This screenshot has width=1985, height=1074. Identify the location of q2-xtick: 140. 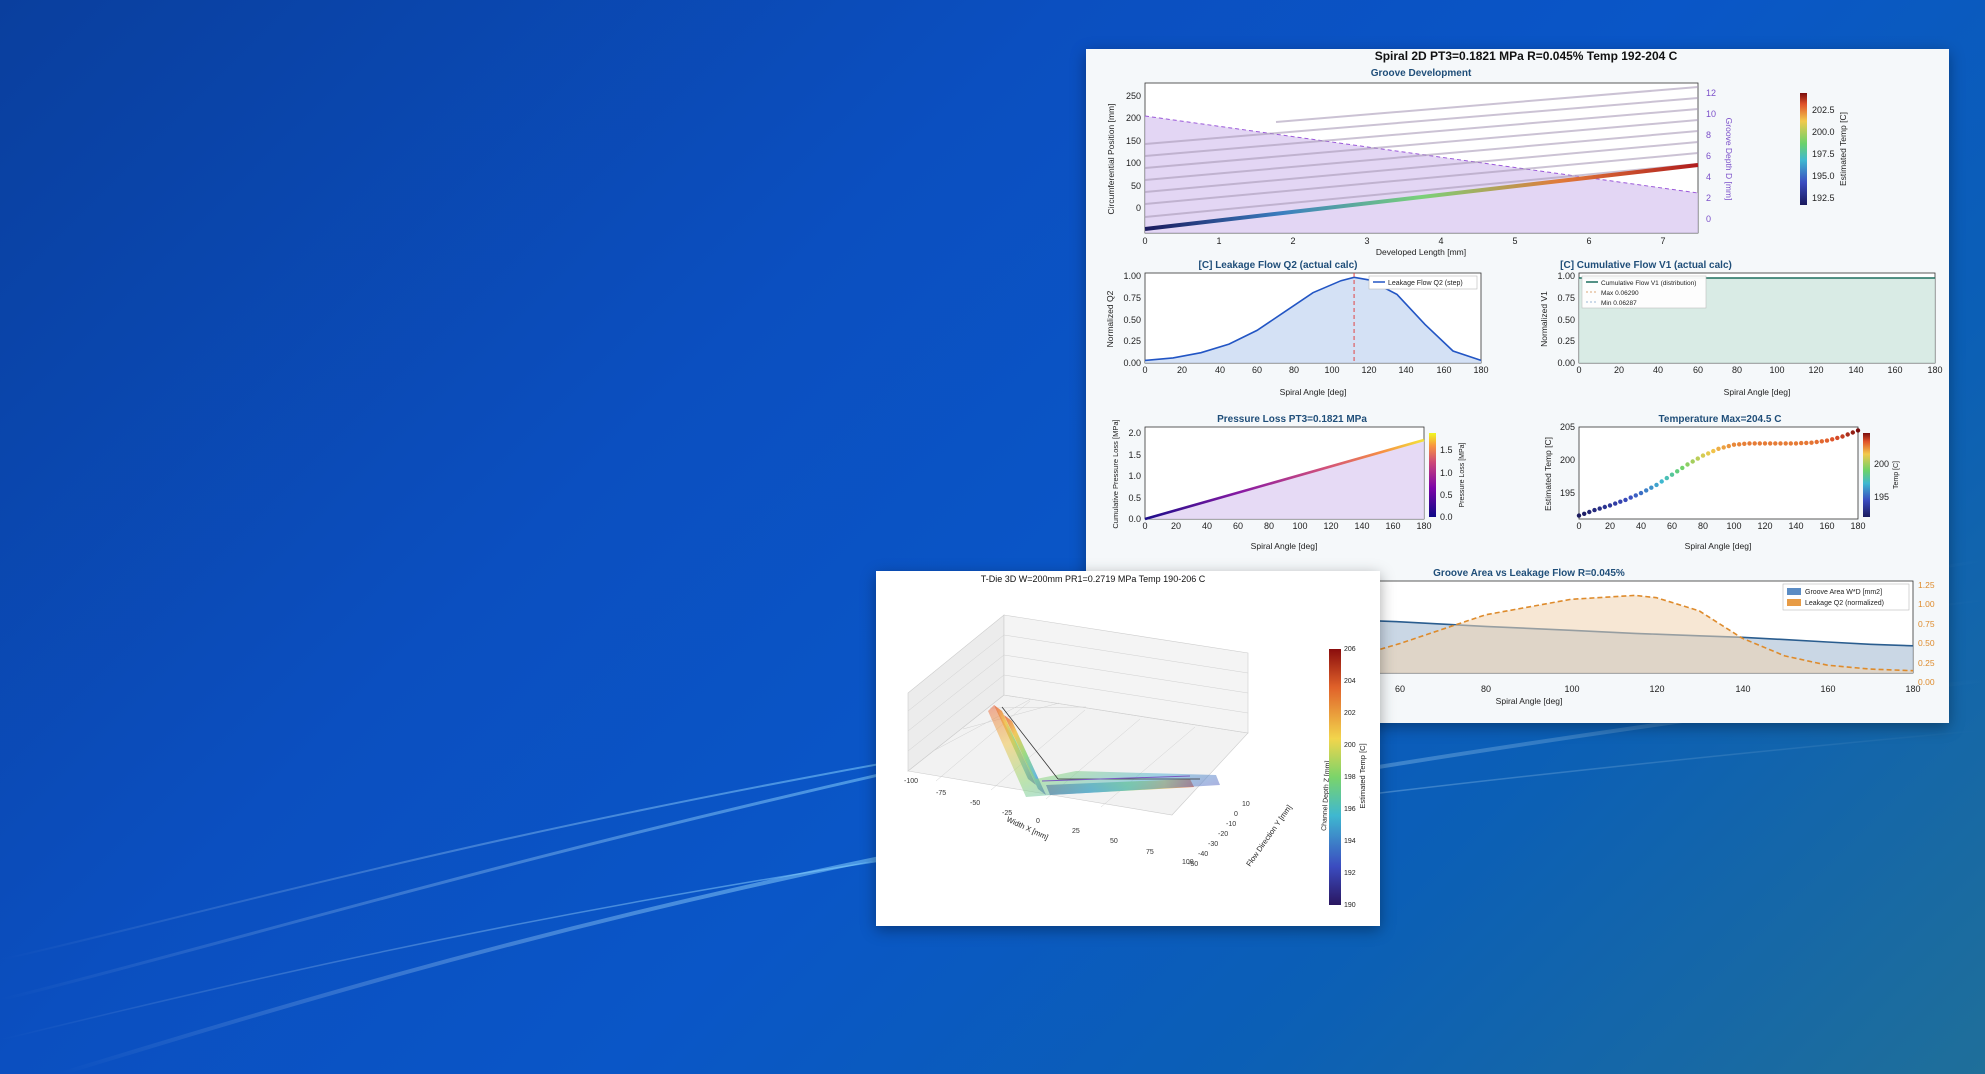
(1405, 370).